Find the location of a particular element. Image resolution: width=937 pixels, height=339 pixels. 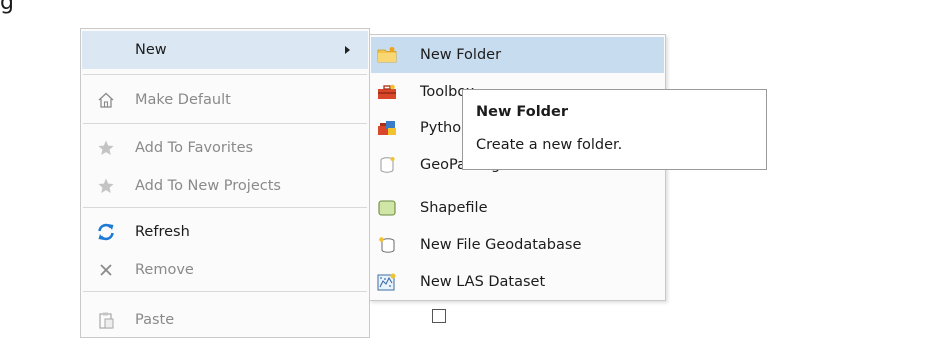

menu-item-add-to-favorites: Add To Favorites is located at coordinates (225, 148).